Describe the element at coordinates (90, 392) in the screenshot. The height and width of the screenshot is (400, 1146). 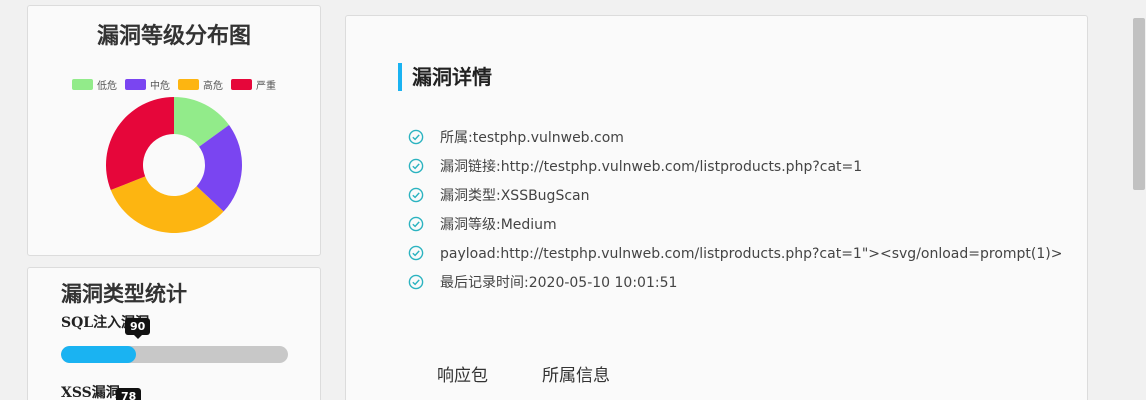
I see `bar-label-xss: XSS漏洞` at that location.